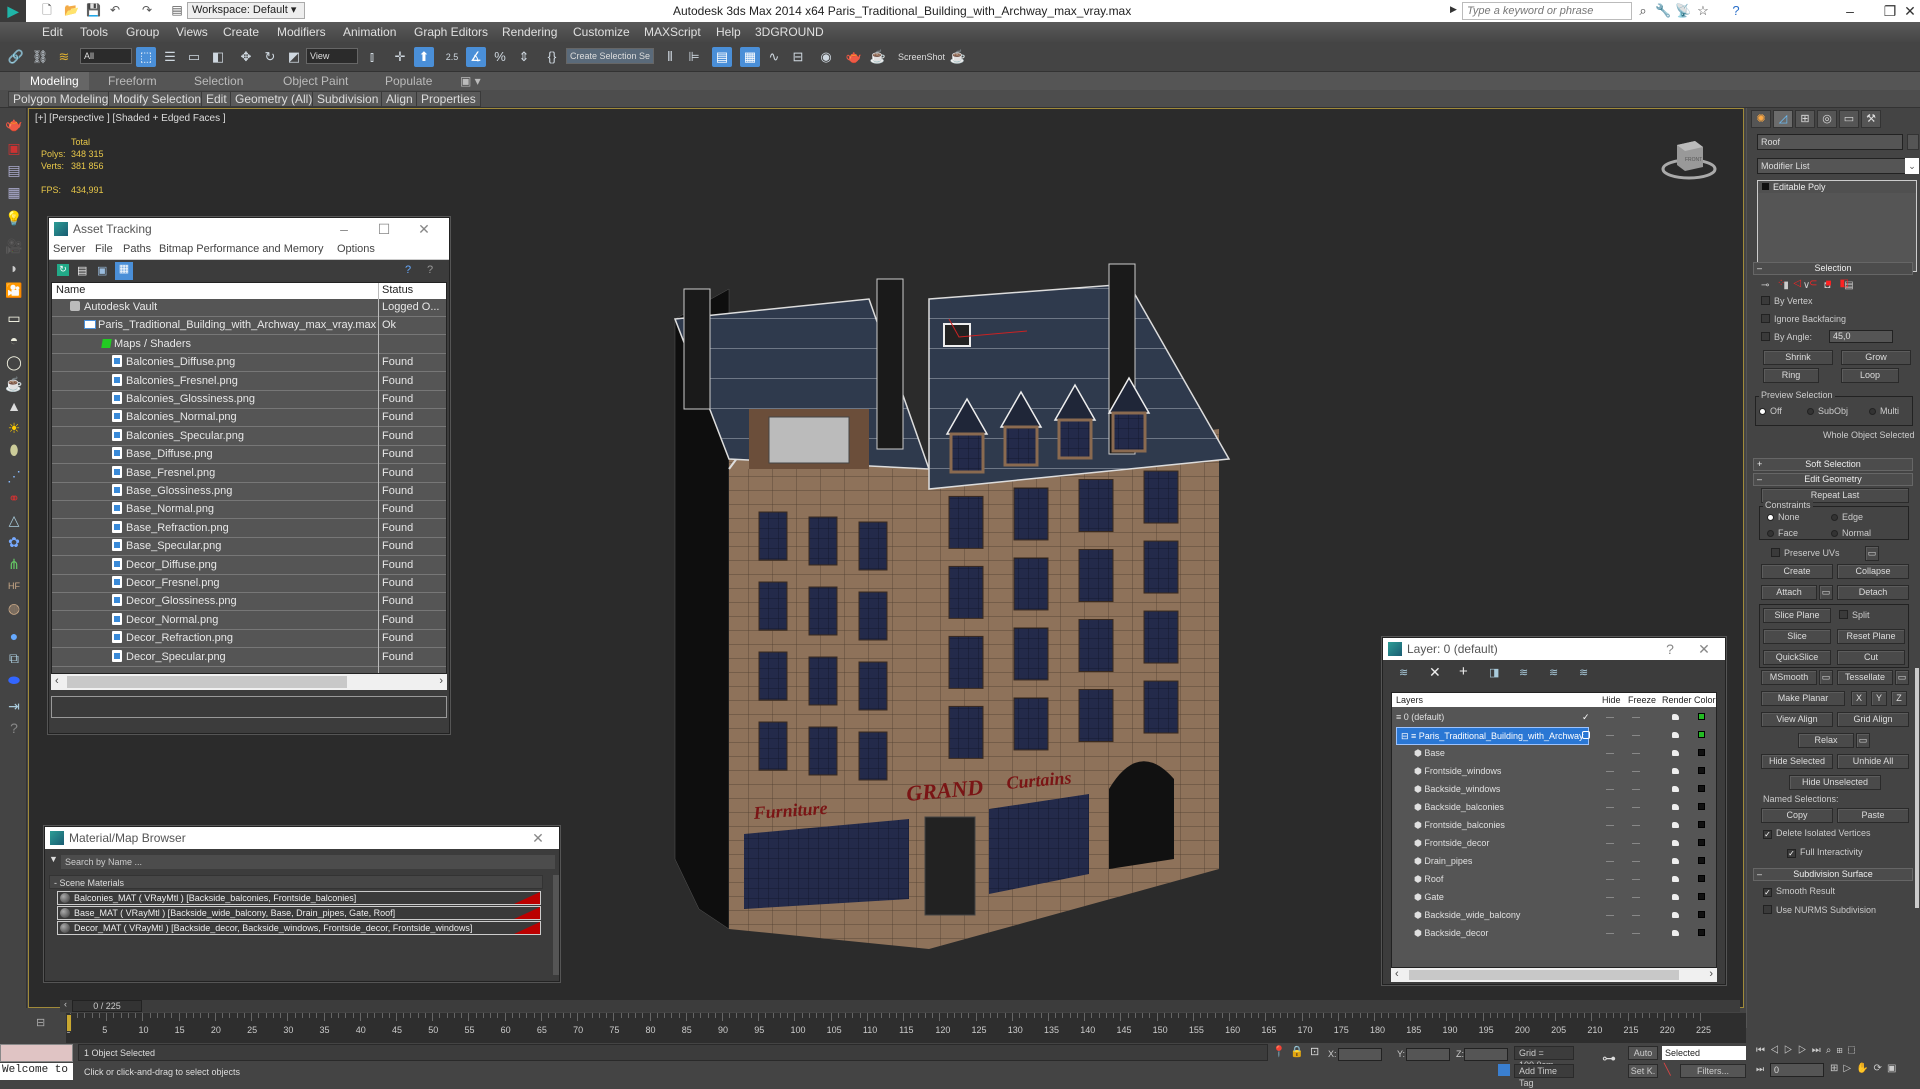 Image resolution: width=1920 pixels, height=1089 pixels. Describe the element at coordinates (1873, 592) in the screenshot. I see `detach-button: Detach` at that location.